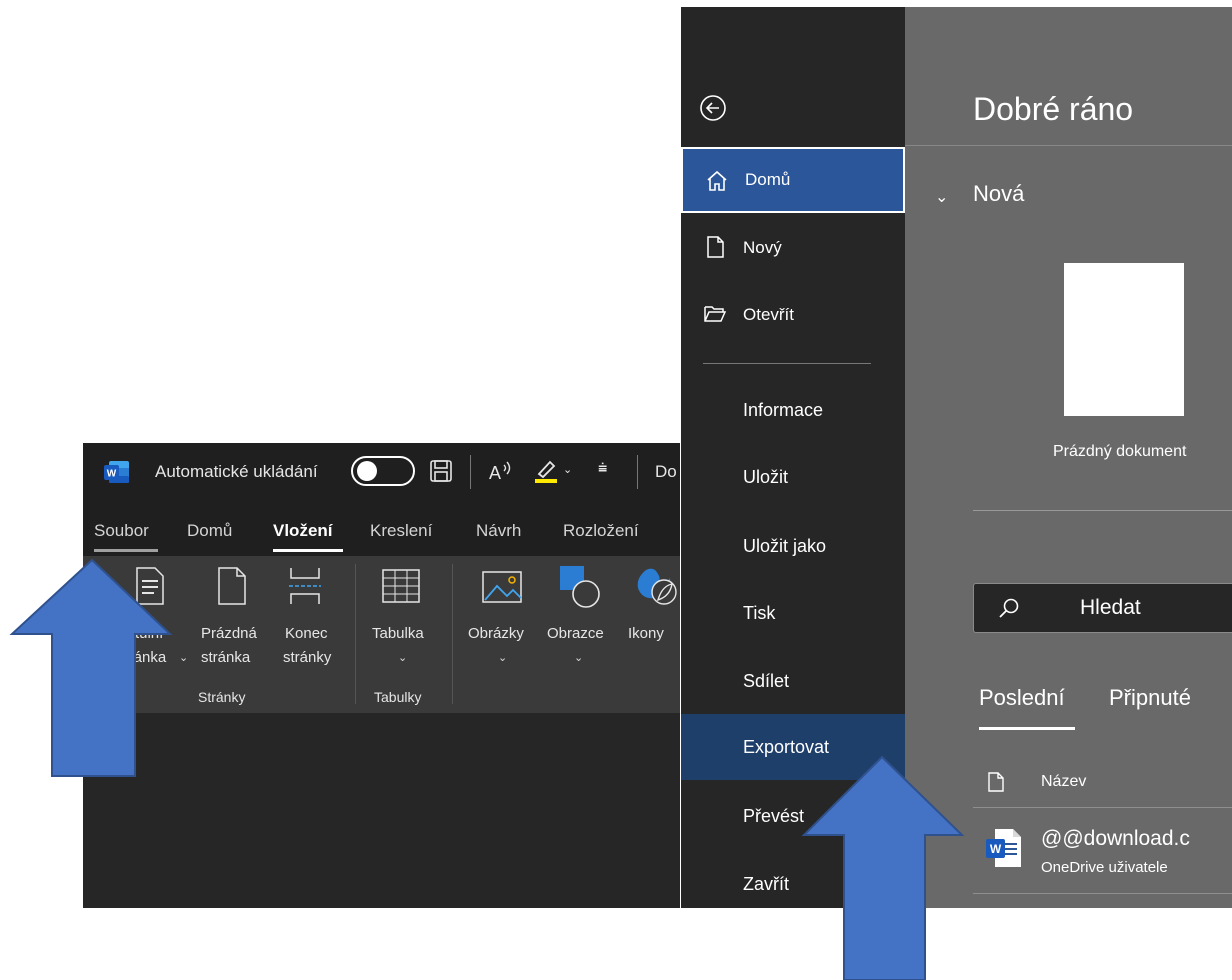 The image size is (1232, 980). I want to click on annotation-arrow-up-left, so click(91, 667).